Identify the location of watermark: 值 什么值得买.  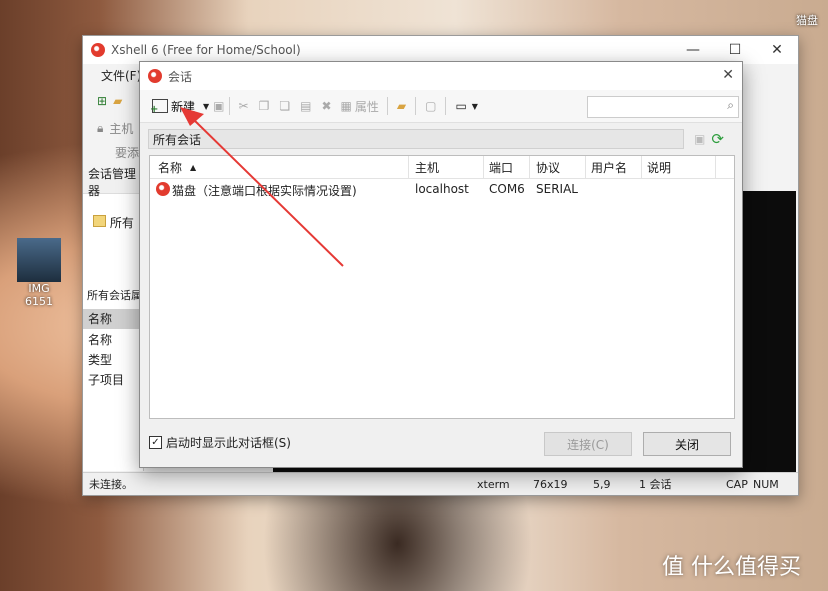
(731, 567).